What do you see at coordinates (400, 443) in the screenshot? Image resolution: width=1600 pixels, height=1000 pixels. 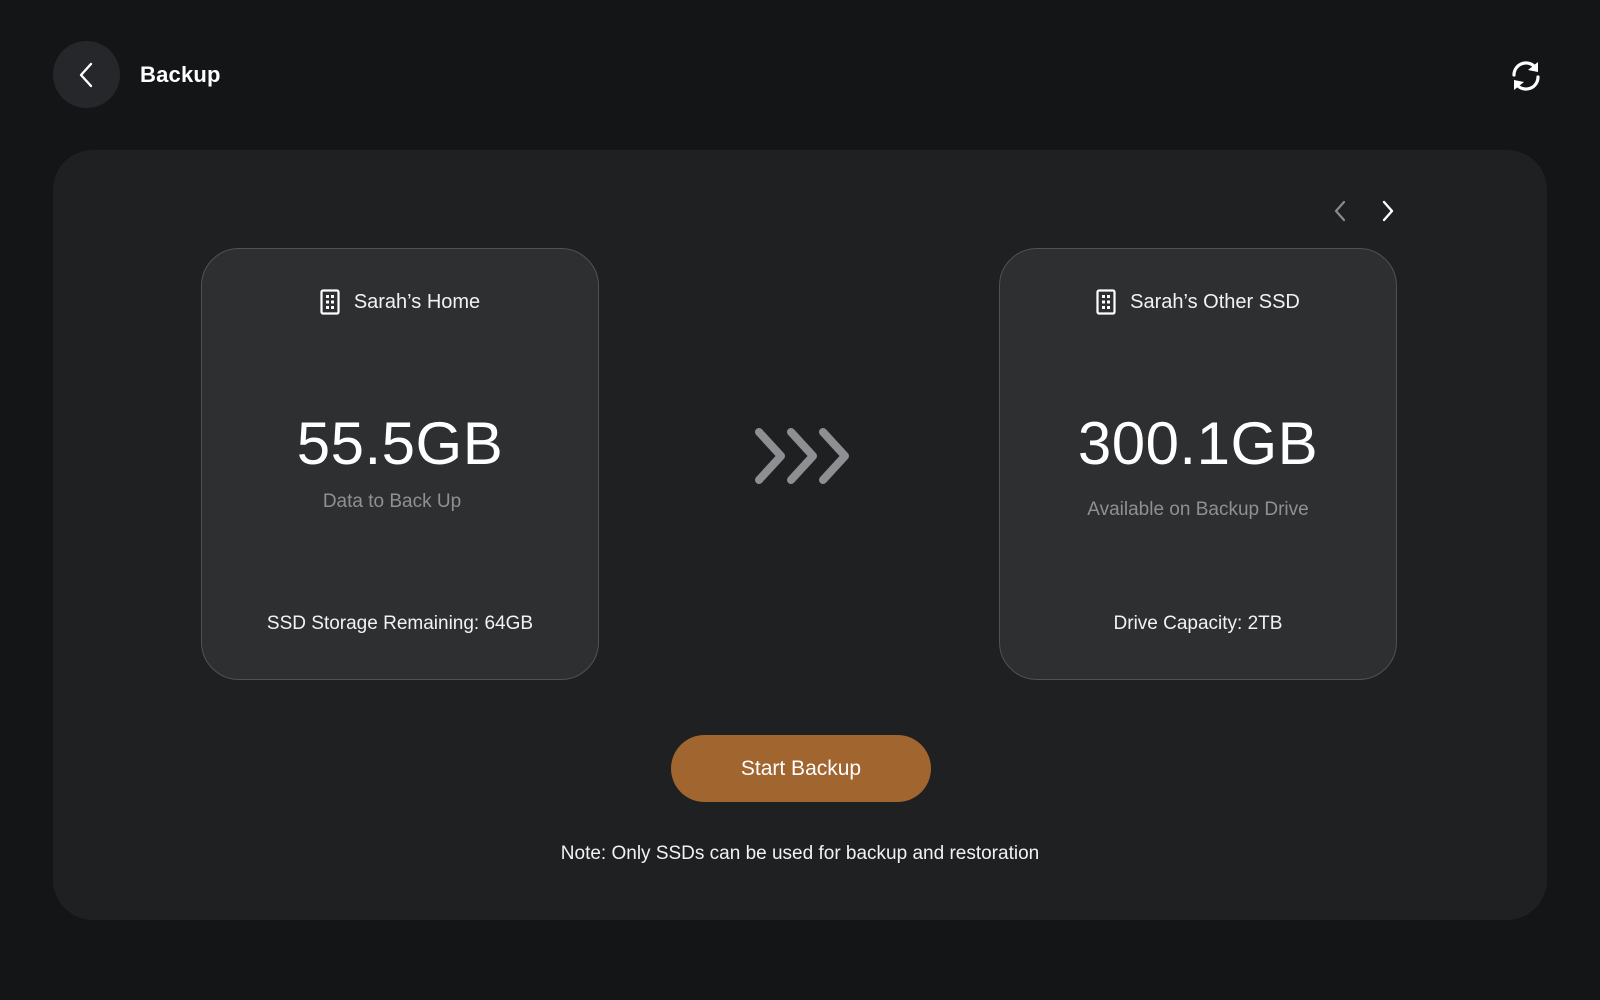 I see `data-to-back-up-value: 55.5GB` at bounding box center [400, 443].